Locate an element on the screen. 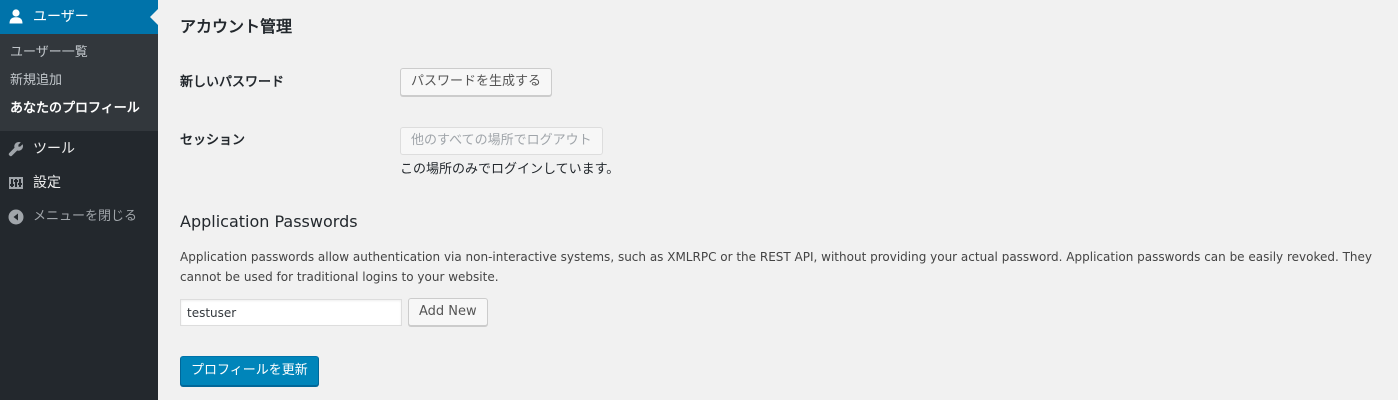  collapse-menu-label: メニューを閉じる is located at coordinates (85, 216).